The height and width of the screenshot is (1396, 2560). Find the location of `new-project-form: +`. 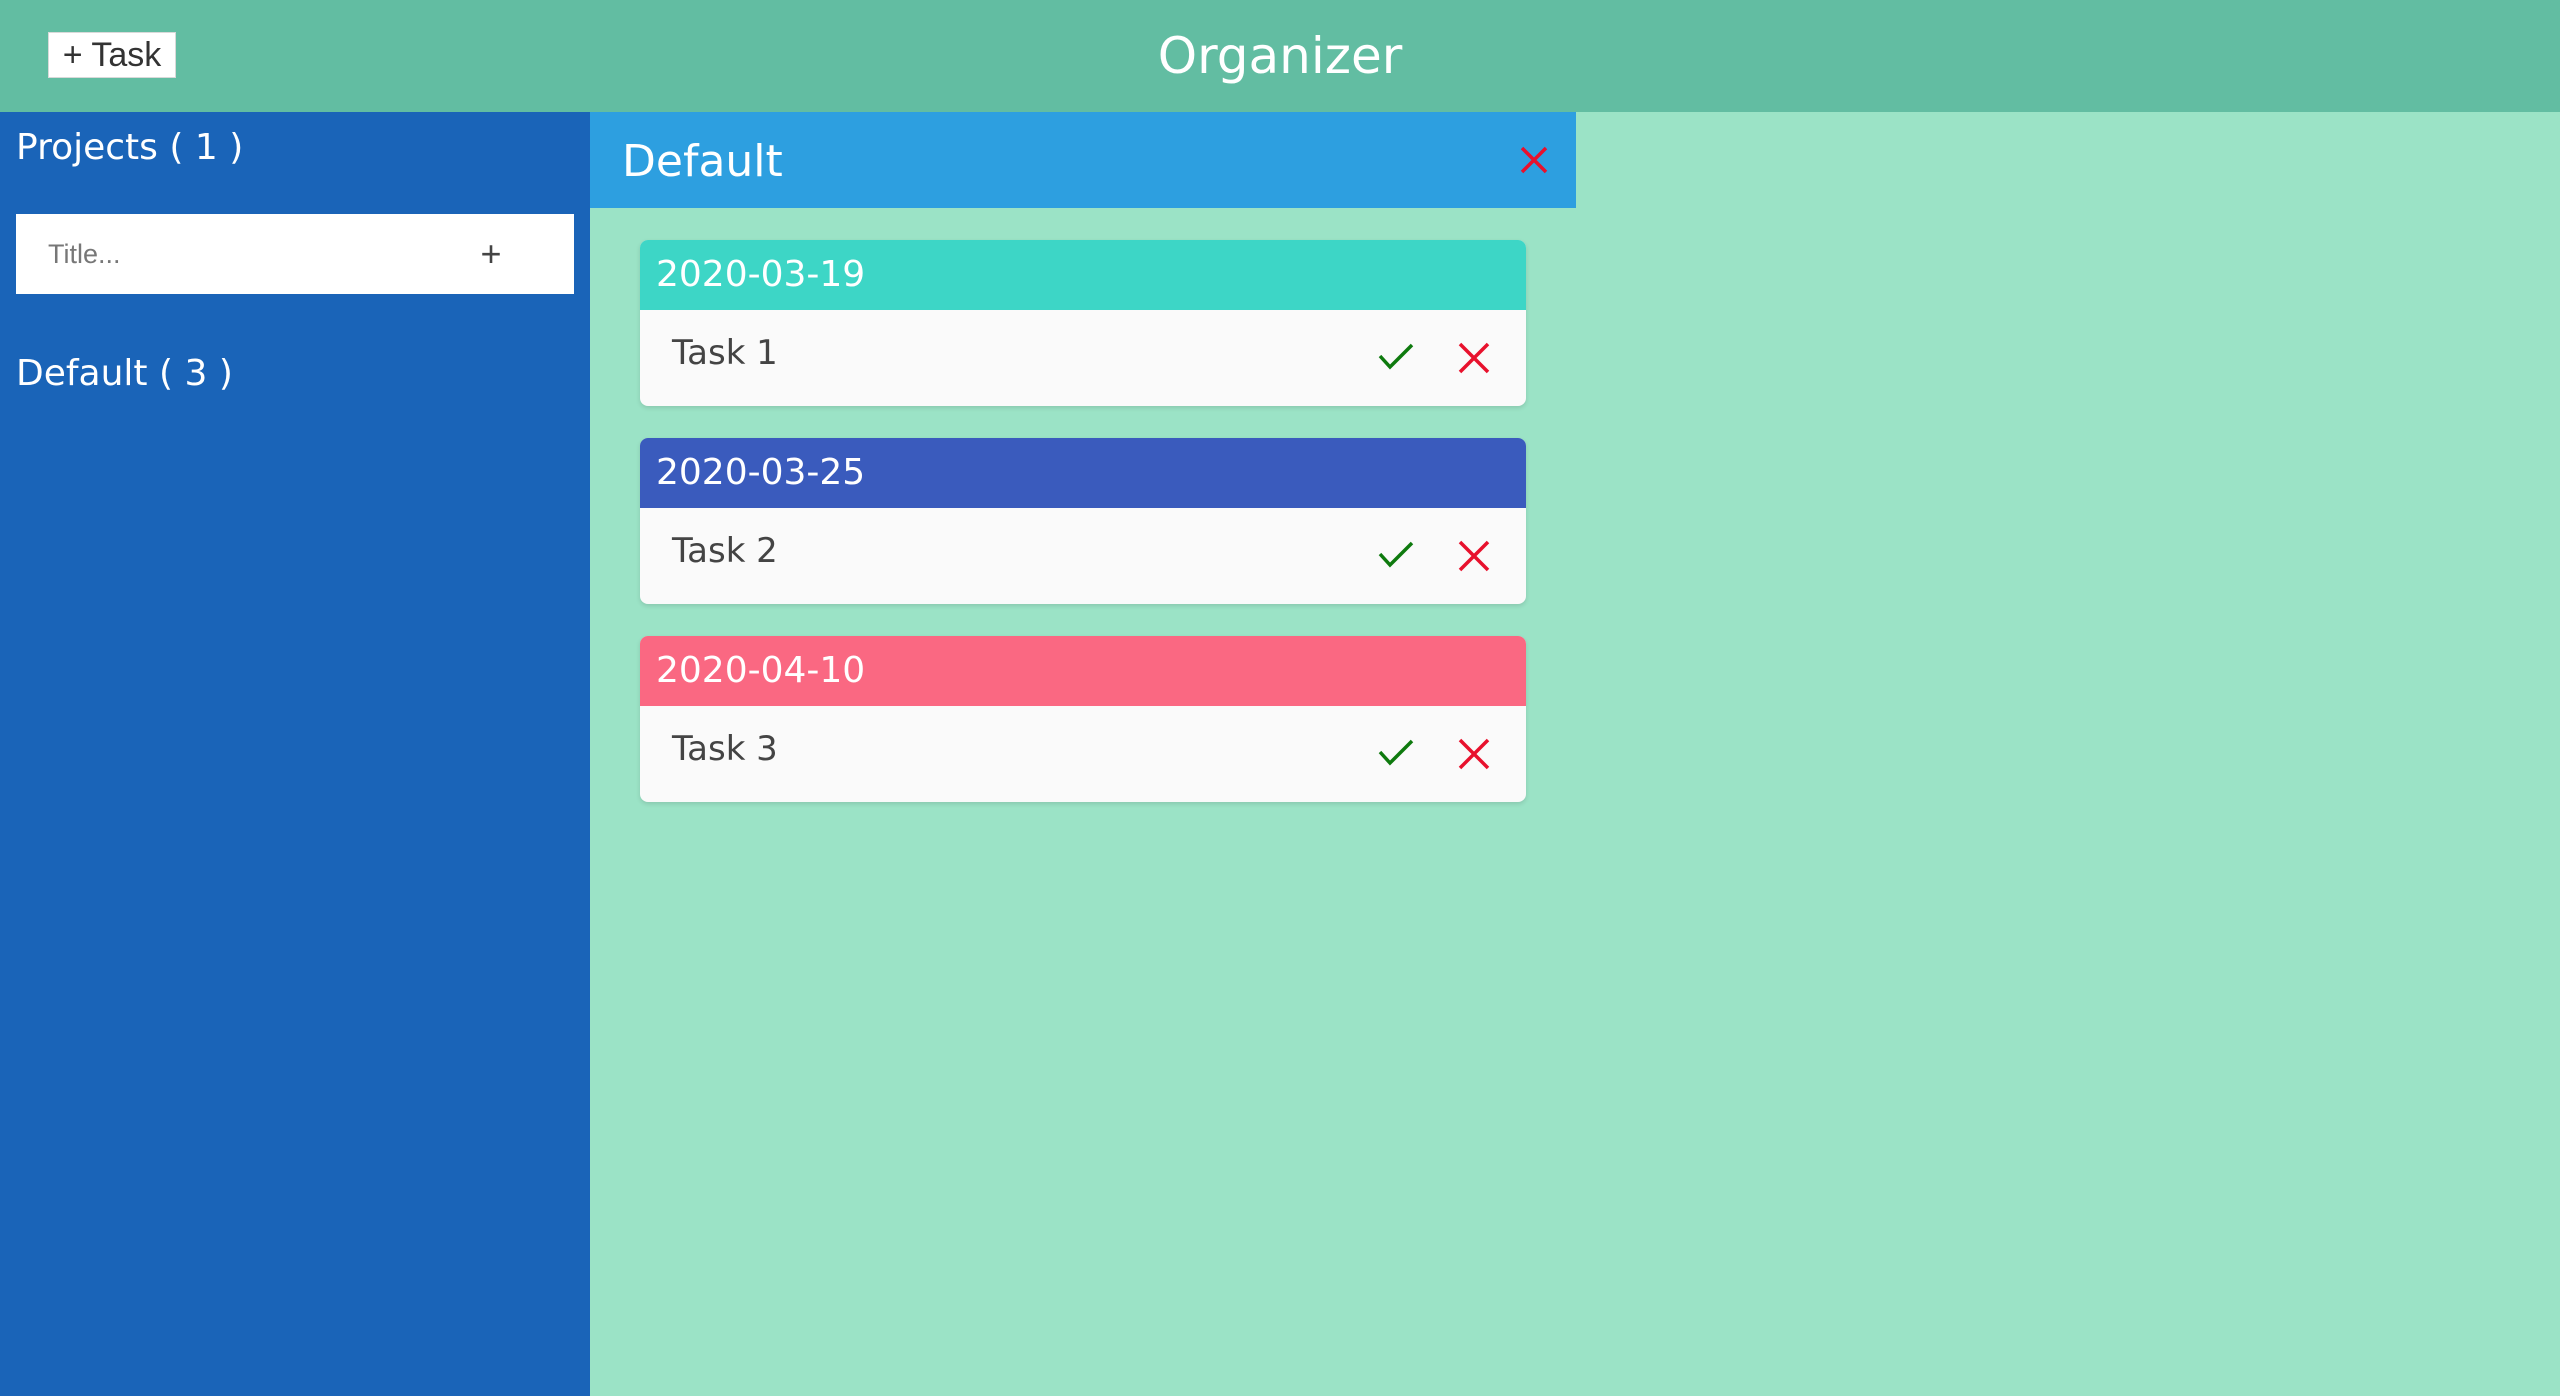

new-project-form: + is located at coordinates (295, 254).